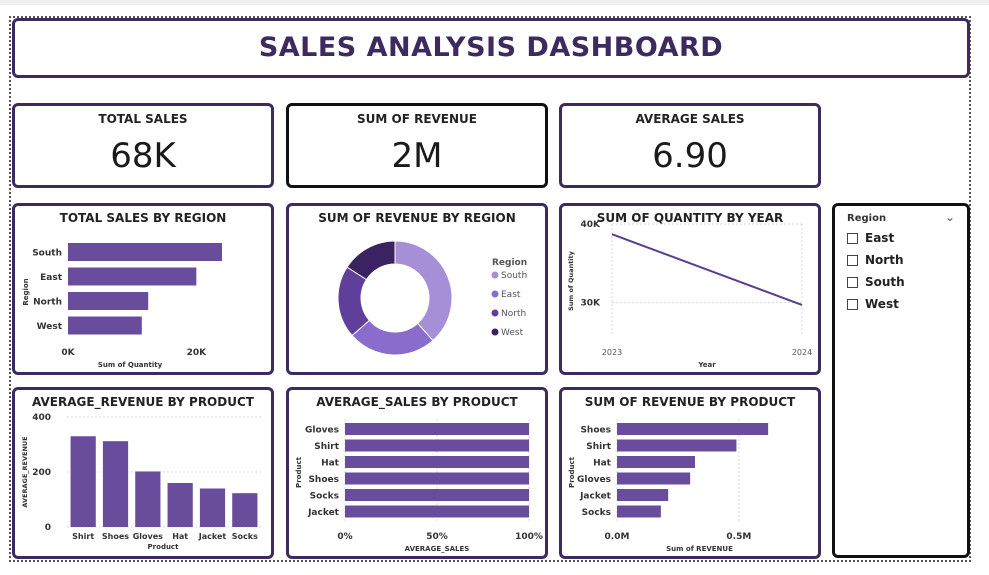  I want to click on tick-label: 2024, so click(802, 352).